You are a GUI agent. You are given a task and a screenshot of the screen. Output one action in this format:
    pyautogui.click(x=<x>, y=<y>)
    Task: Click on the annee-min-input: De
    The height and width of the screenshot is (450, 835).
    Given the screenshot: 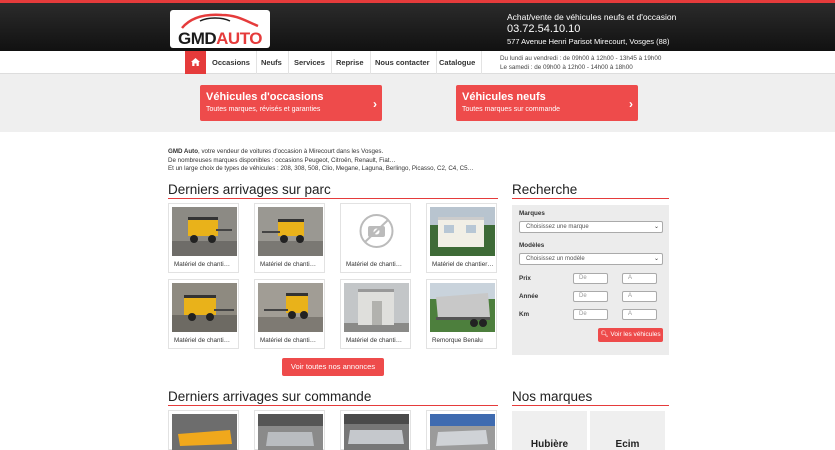 What is the action you would take?
    pyautogui.click(x=590, y=296)
    